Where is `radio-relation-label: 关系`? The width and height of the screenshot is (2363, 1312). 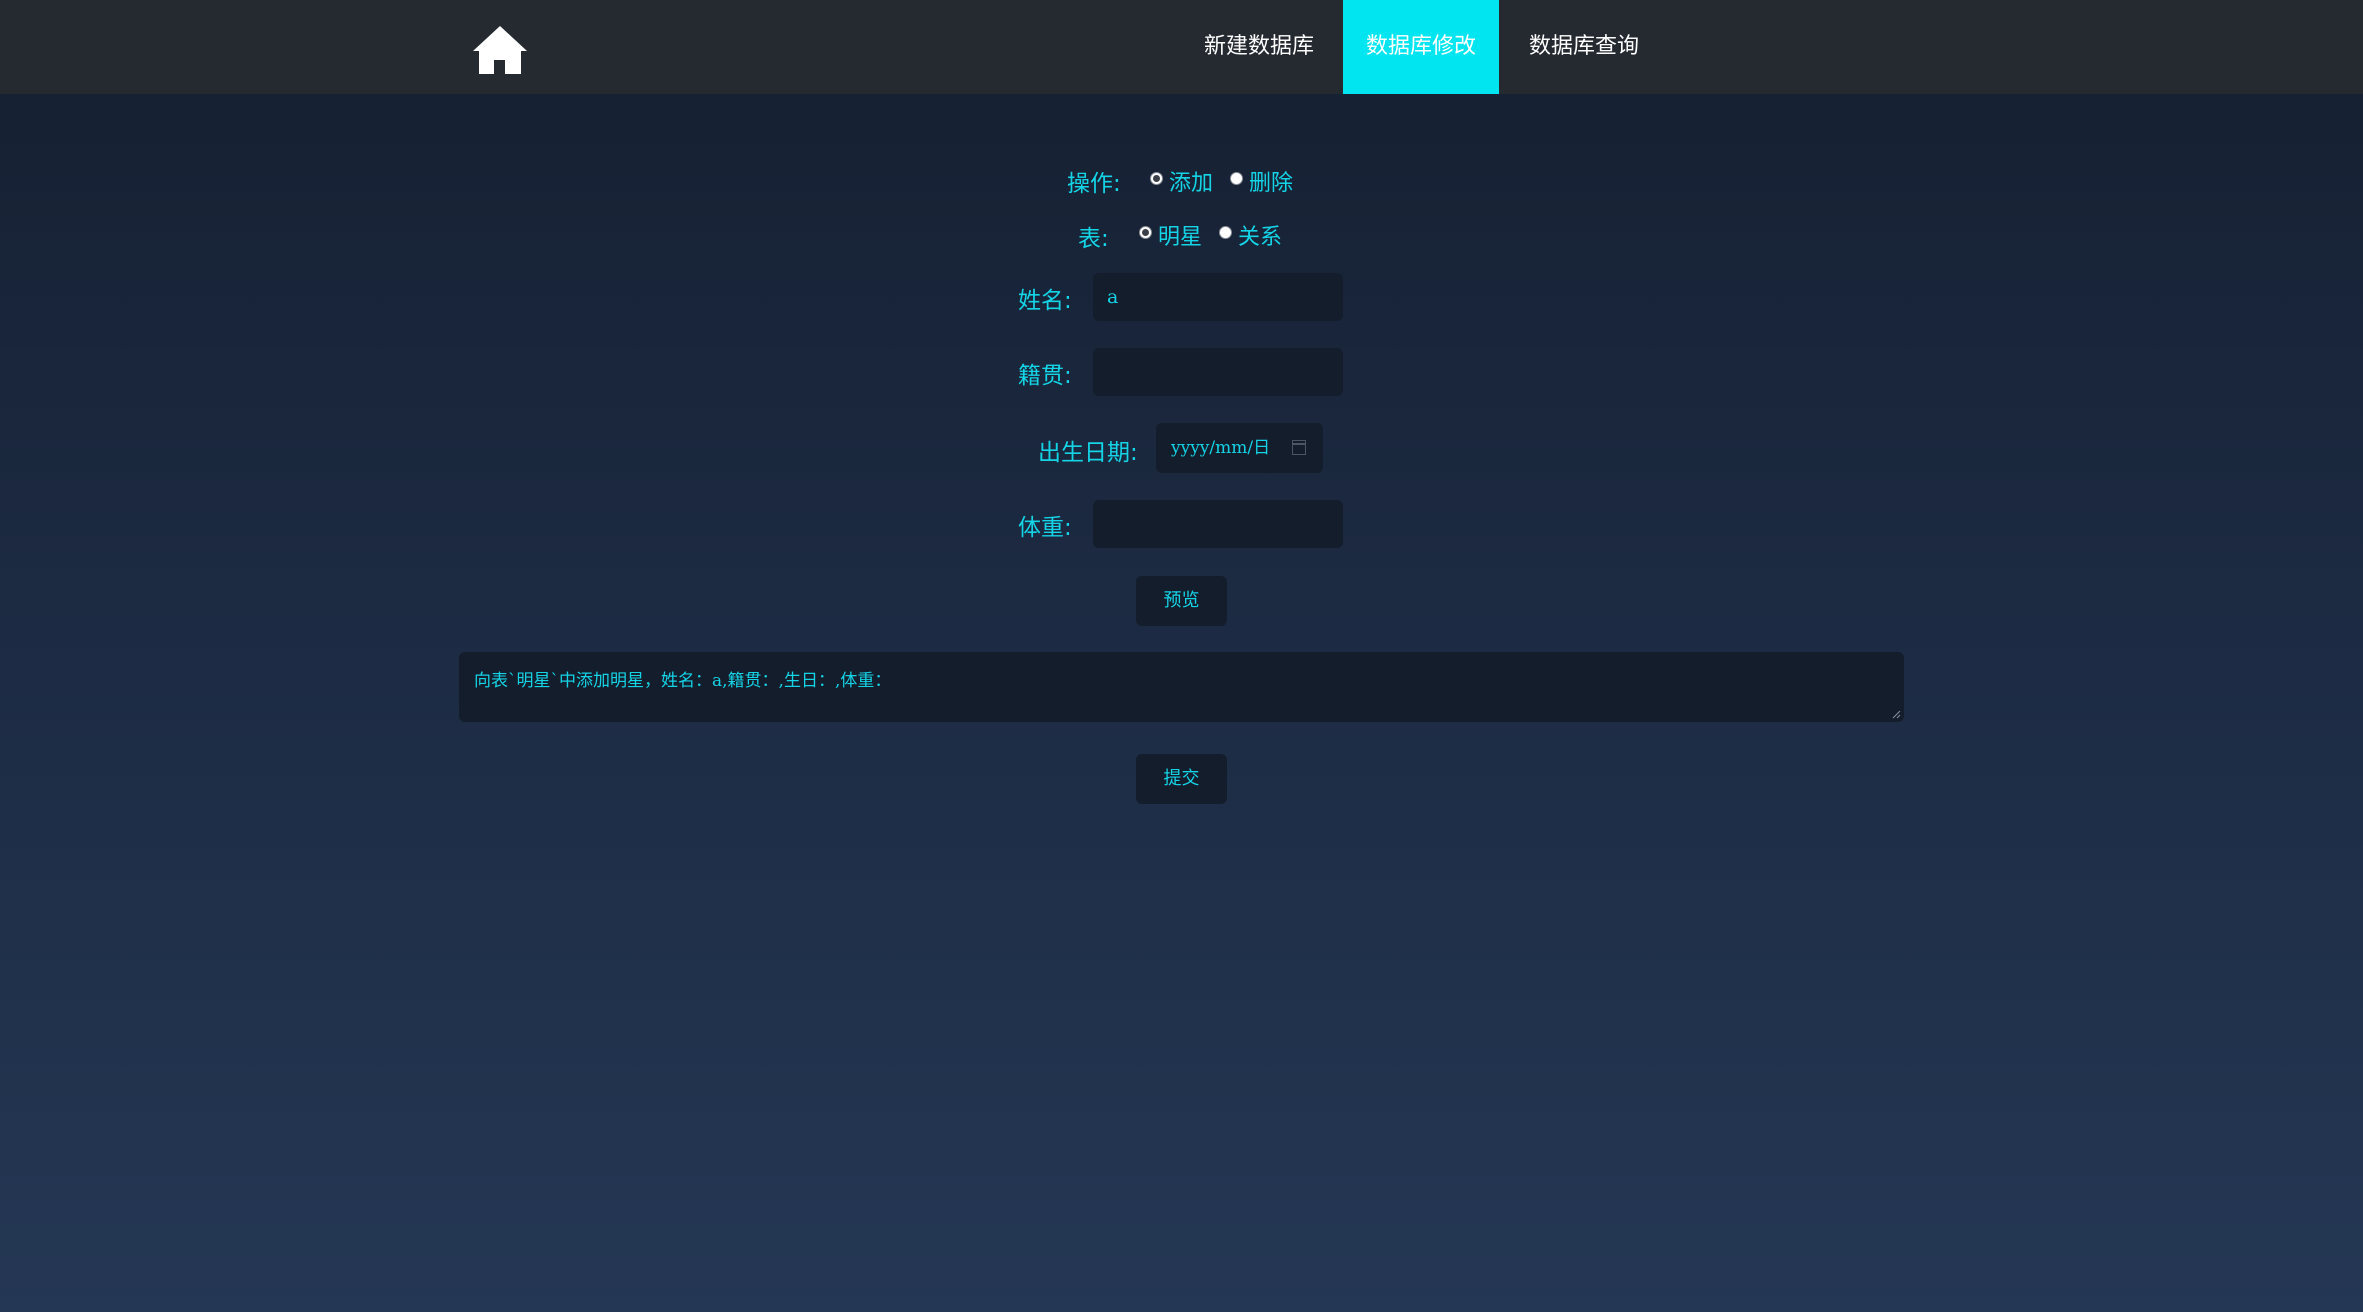 radio-relation-label: 关系 is located at coordinates (1260, 235).